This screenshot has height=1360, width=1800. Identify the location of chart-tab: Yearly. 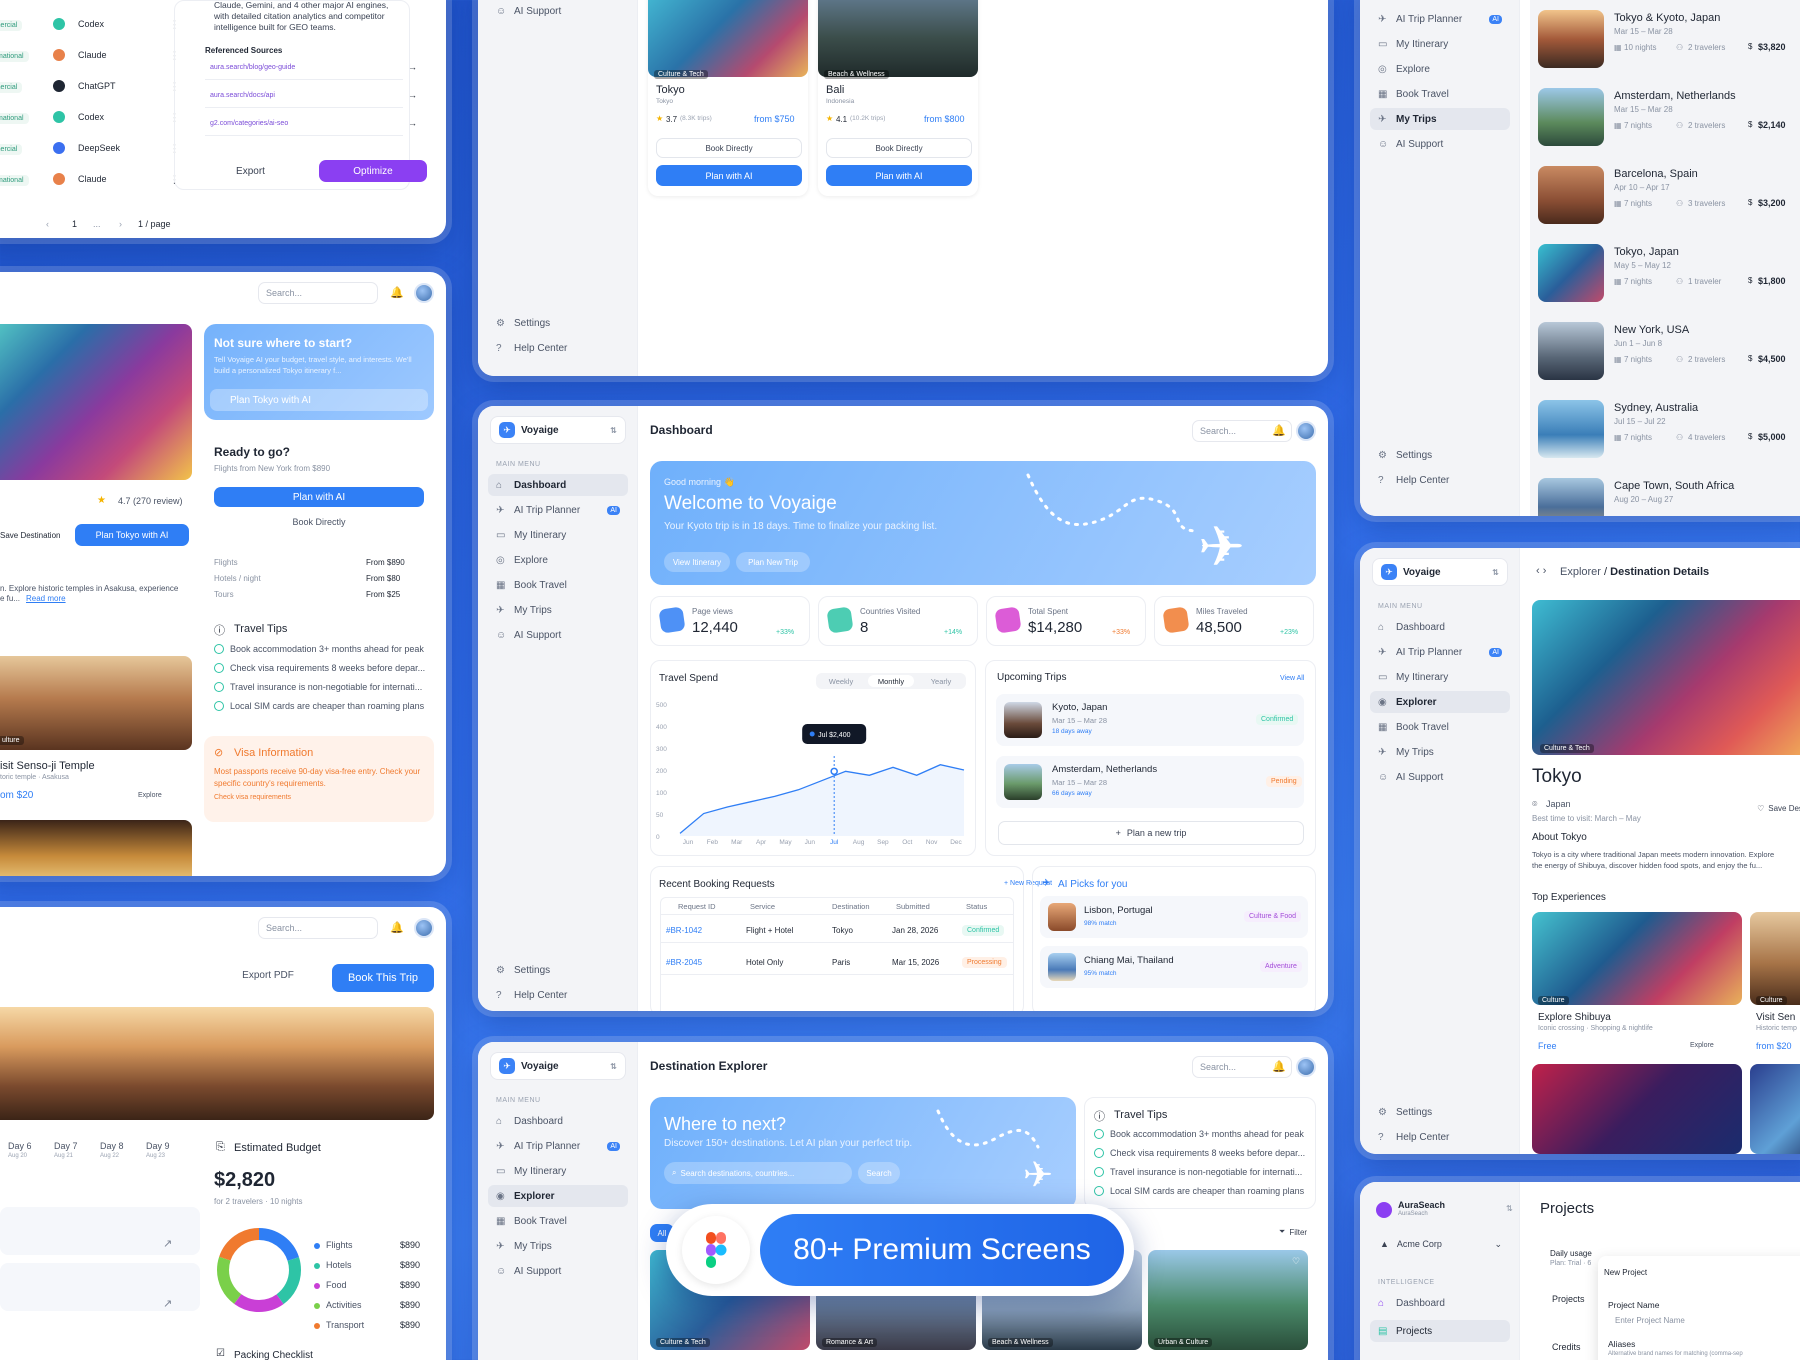
(941, 681).